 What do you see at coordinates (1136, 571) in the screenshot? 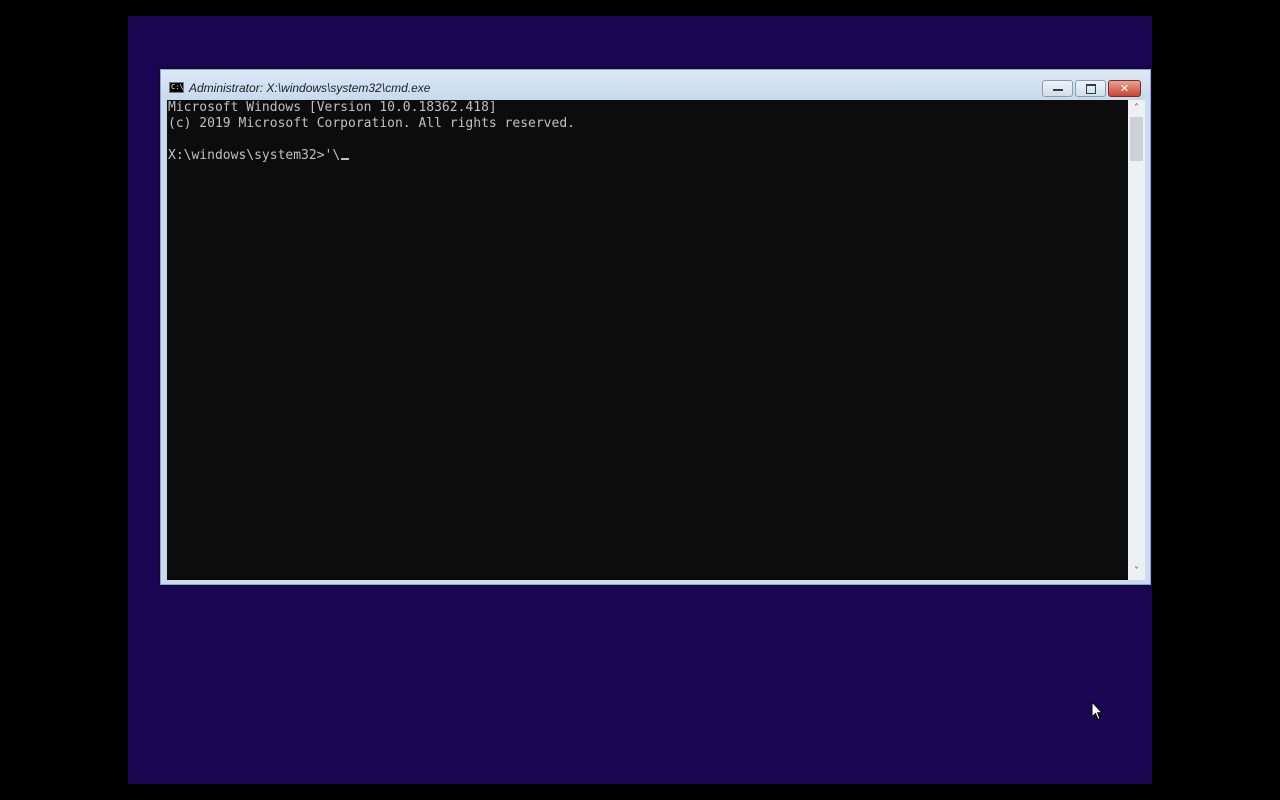
I see `scroll-down-icon: ˅` at bounding box center [1136, 571].